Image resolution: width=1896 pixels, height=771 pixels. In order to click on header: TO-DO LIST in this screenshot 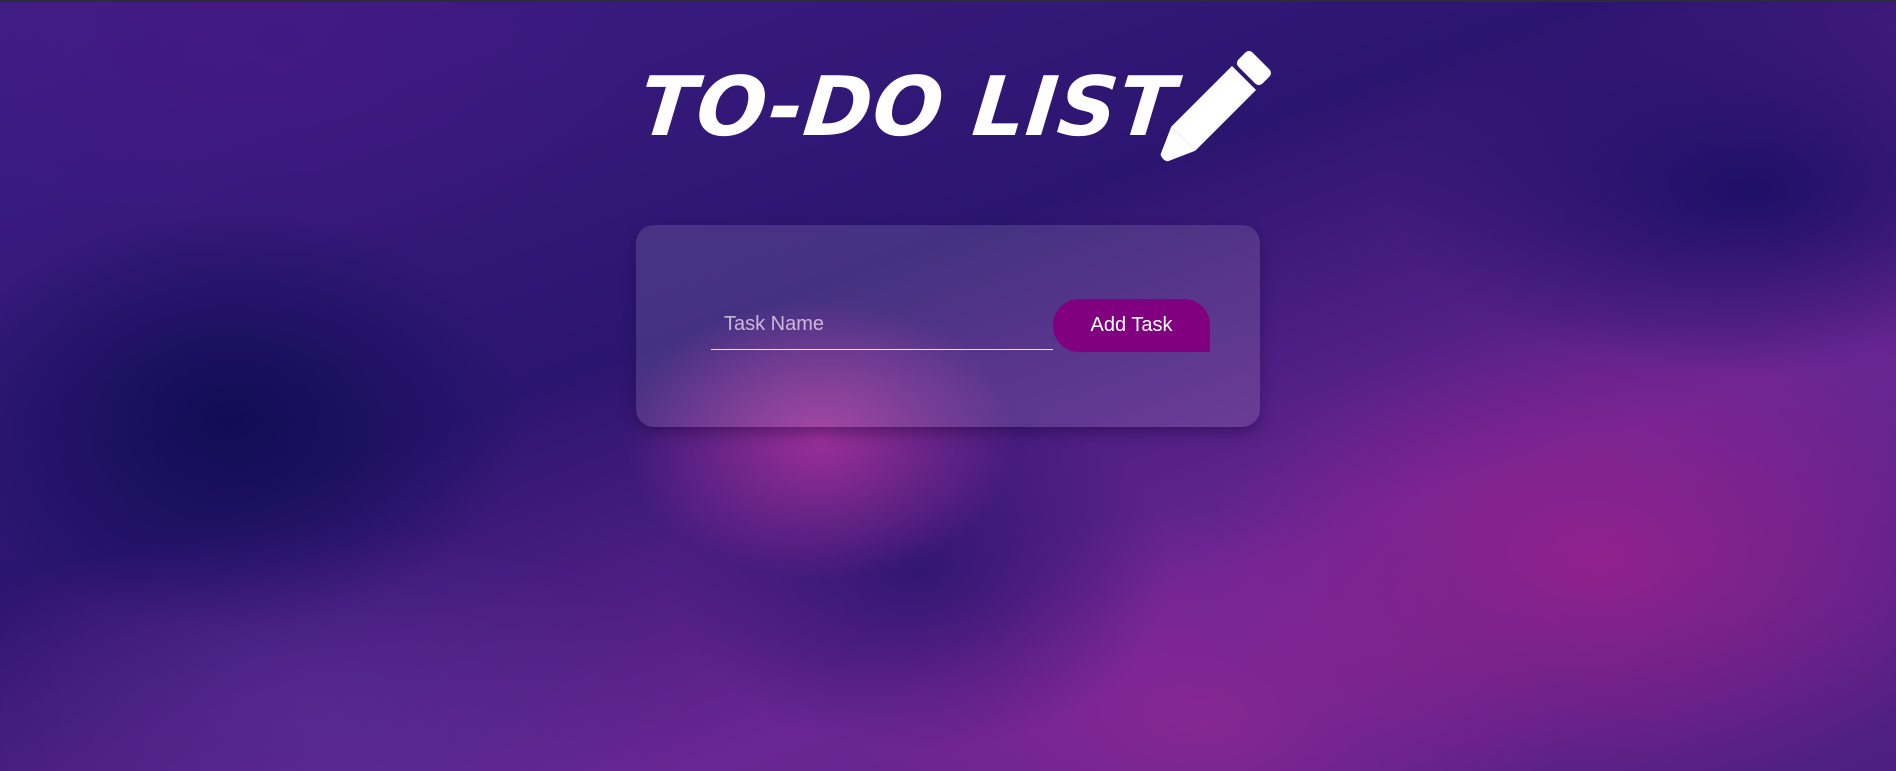, I will do `click(957, 108)`.